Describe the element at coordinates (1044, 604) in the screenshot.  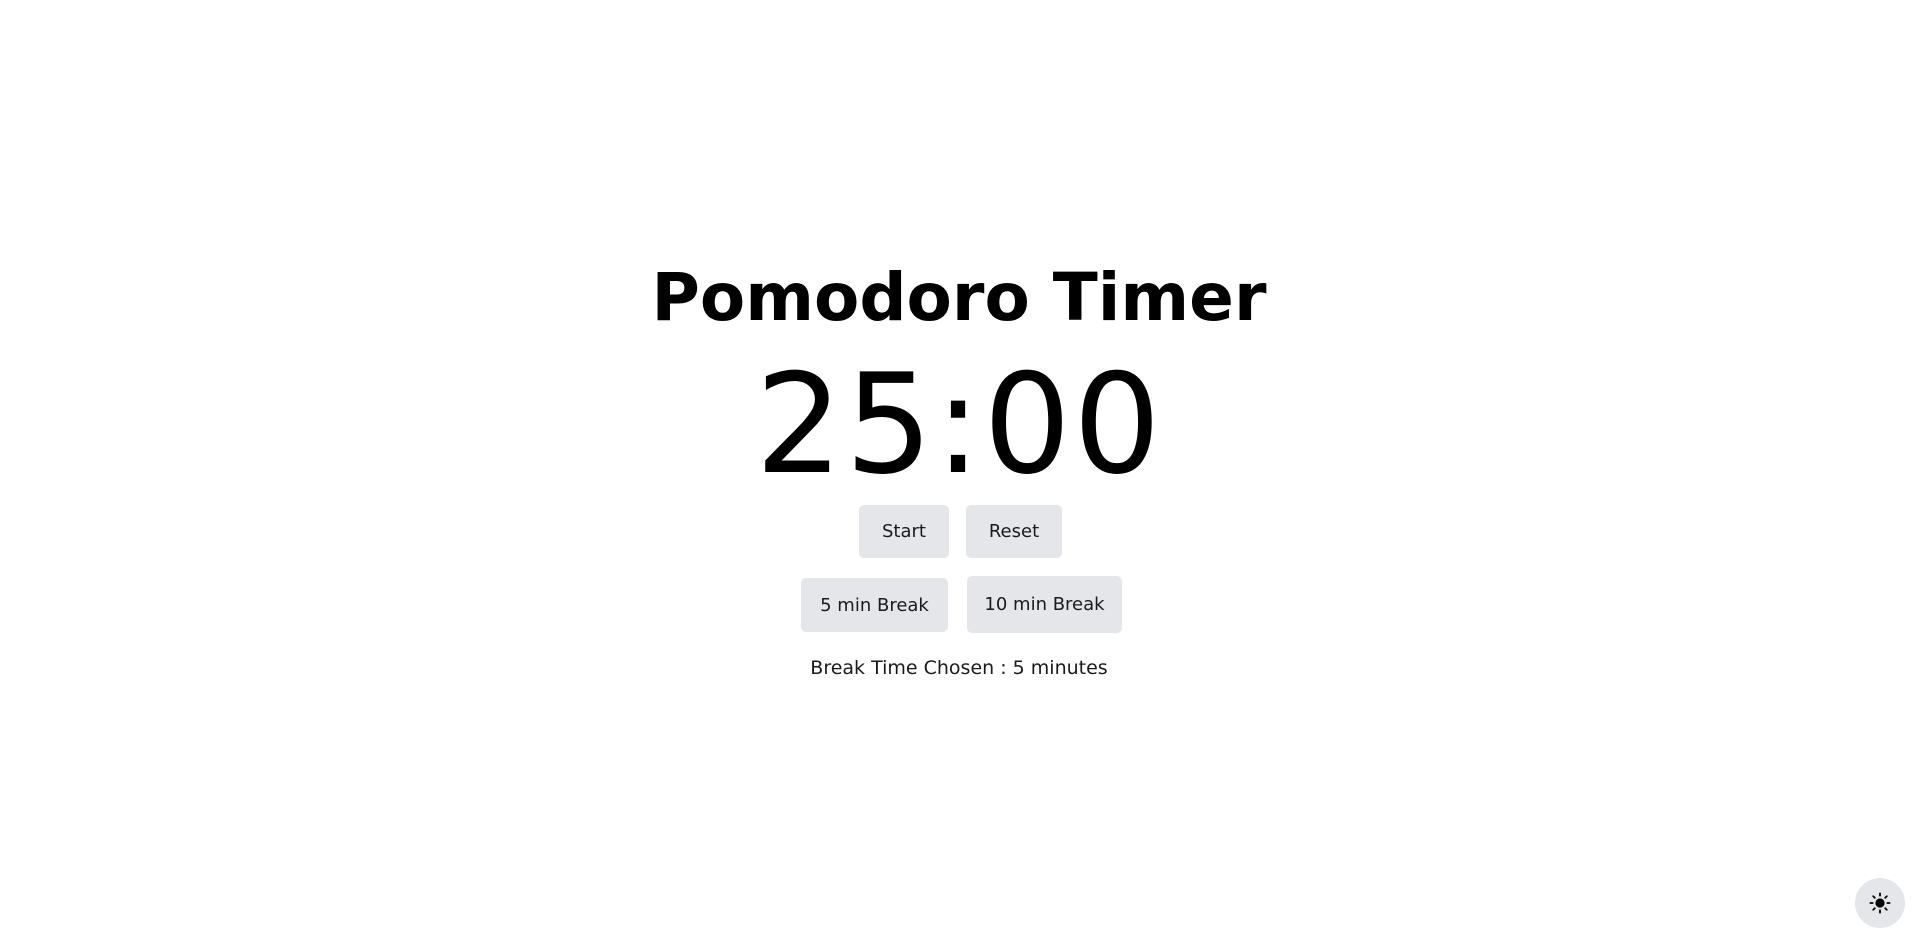
I see `ten-min-break-button: 10 min Break` at that location.